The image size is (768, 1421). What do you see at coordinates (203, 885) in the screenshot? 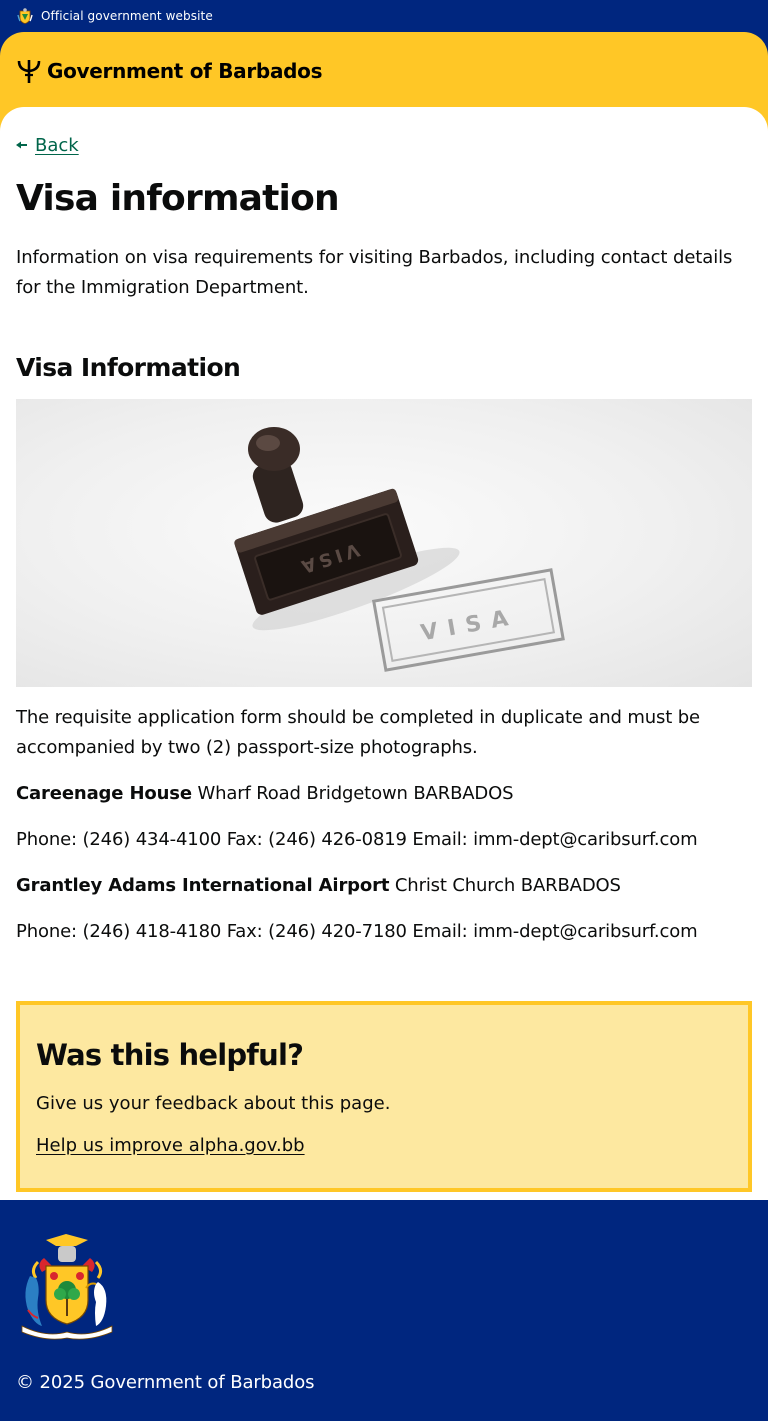
I see `office-name: Grantley Adams International Airport` at bounding box center [203, 885].